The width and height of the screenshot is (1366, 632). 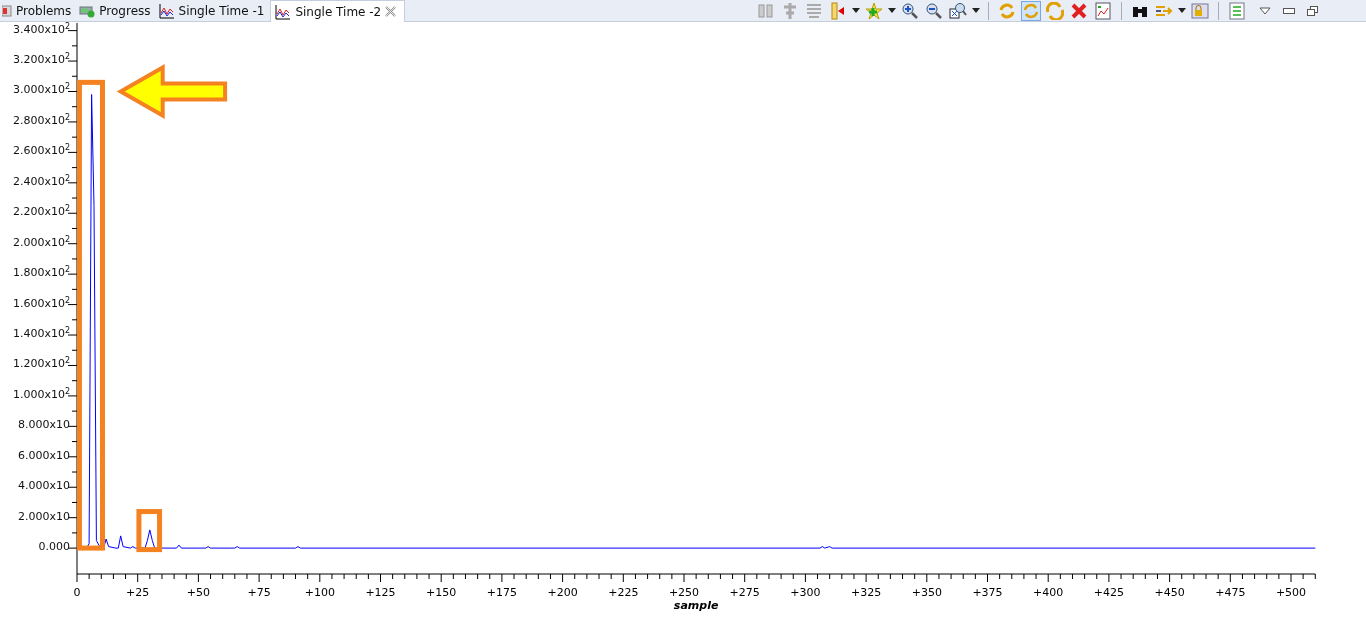 What do you see at coordinates (1103, 10) in the screenshot?
I see `chart-icon` at bounding box center [1103, 10].